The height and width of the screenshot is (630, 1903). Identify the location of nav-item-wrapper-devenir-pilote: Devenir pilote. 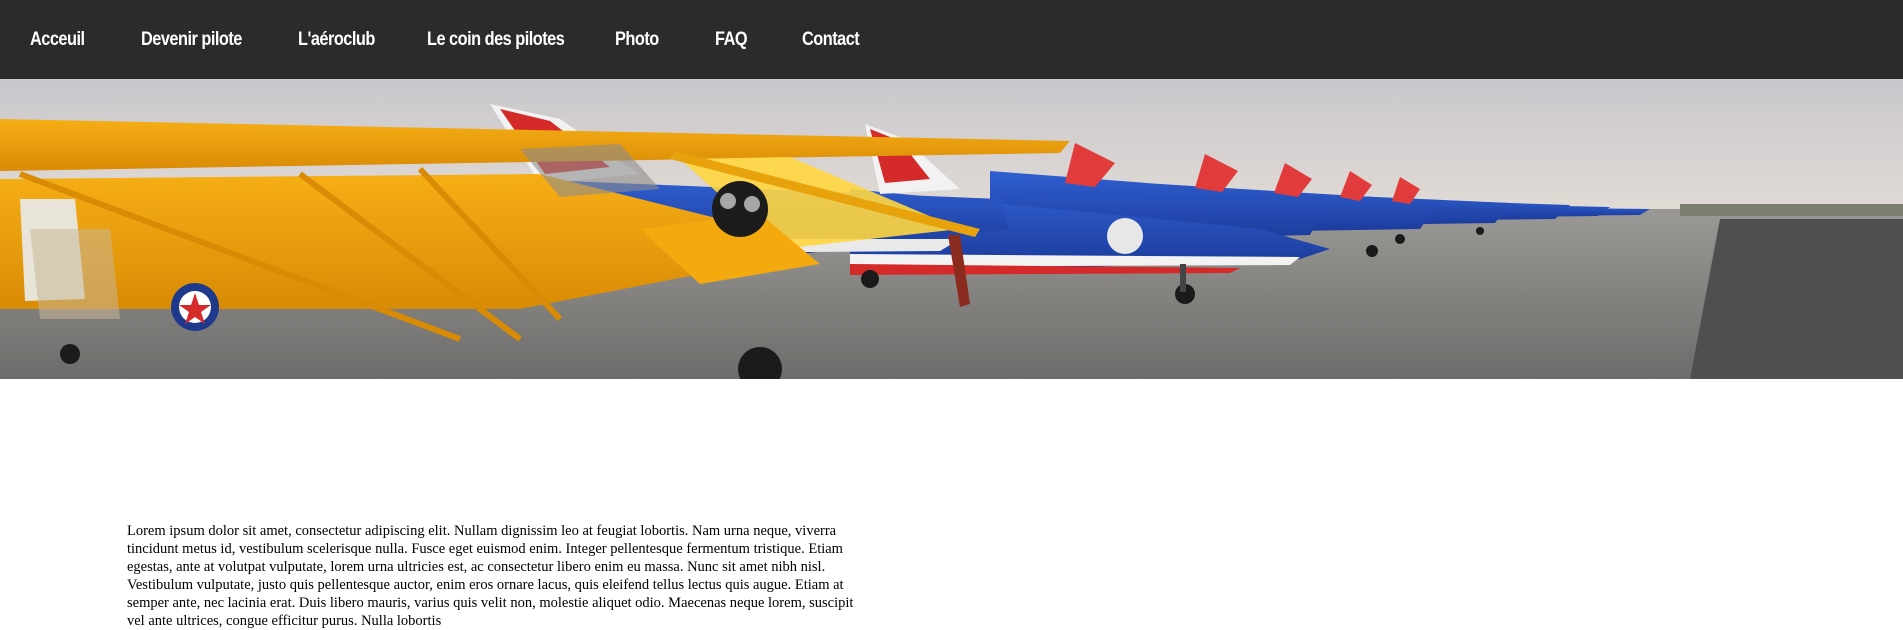
(219, 39).